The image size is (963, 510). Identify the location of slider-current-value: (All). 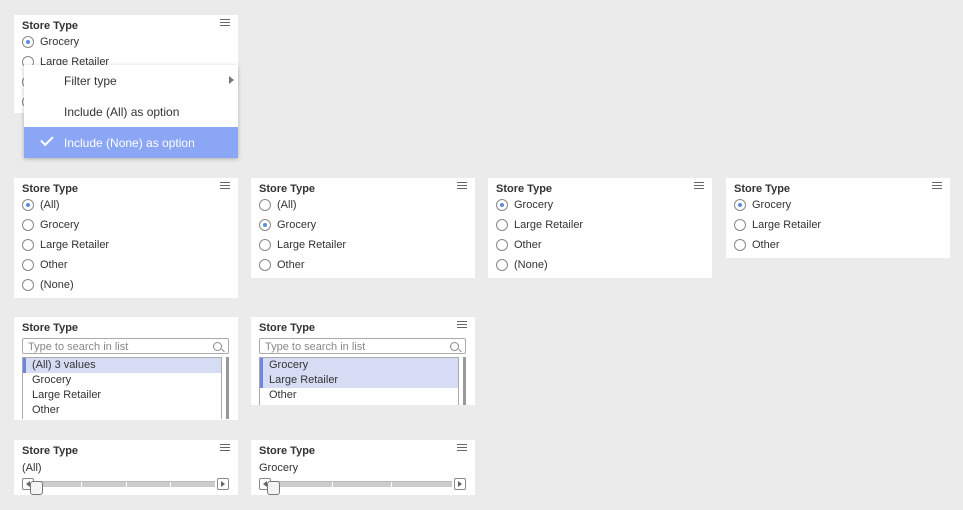
(32, 468).